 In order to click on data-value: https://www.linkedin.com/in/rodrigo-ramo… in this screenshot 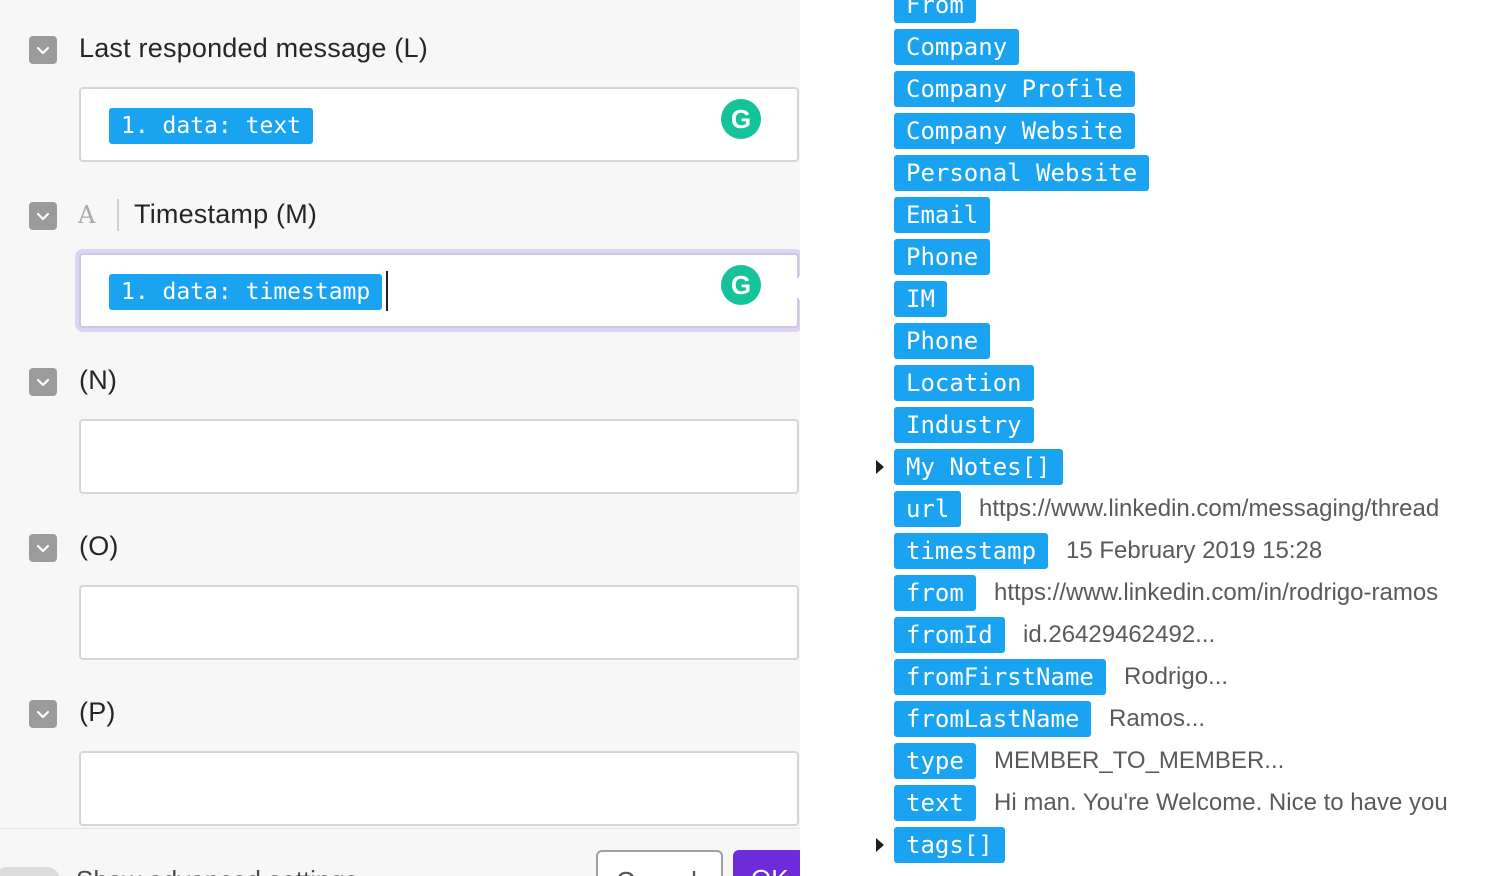, I will do `click(1216, 592)`.